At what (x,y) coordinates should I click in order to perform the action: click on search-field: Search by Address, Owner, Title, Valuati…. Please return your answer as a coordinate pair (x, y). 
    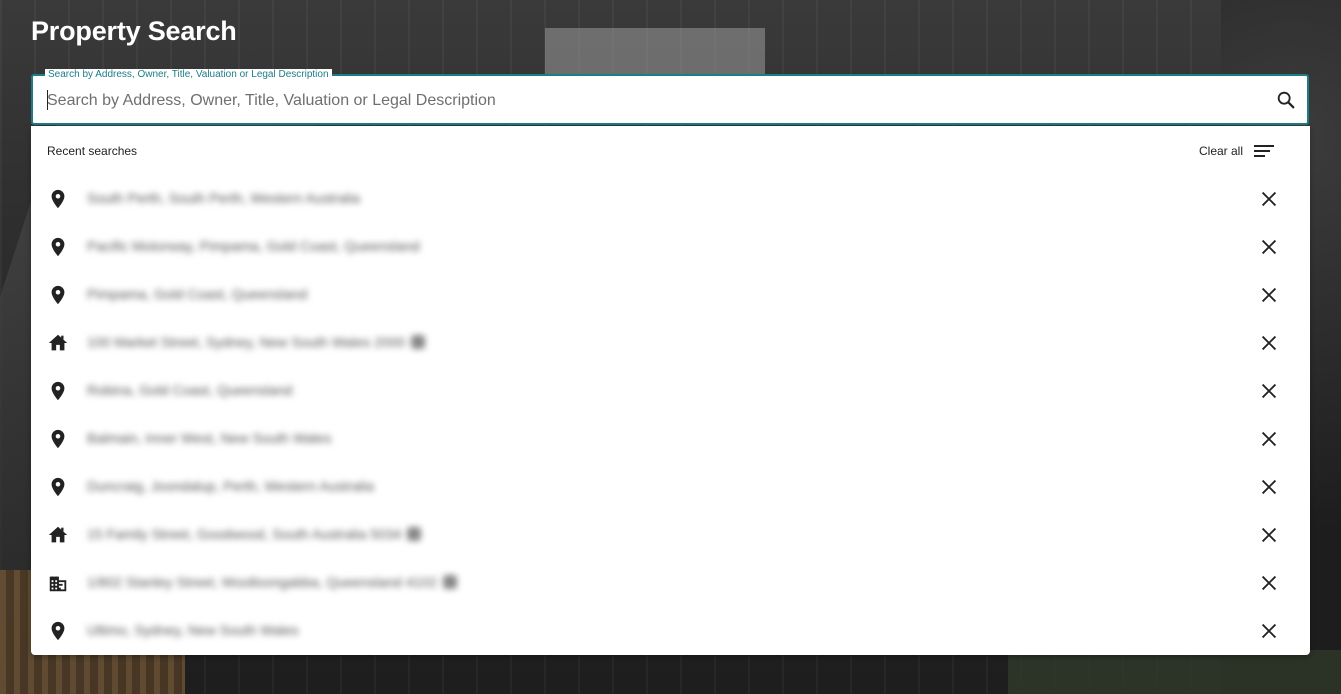
    Looking at the image, I should click on (670, 97).